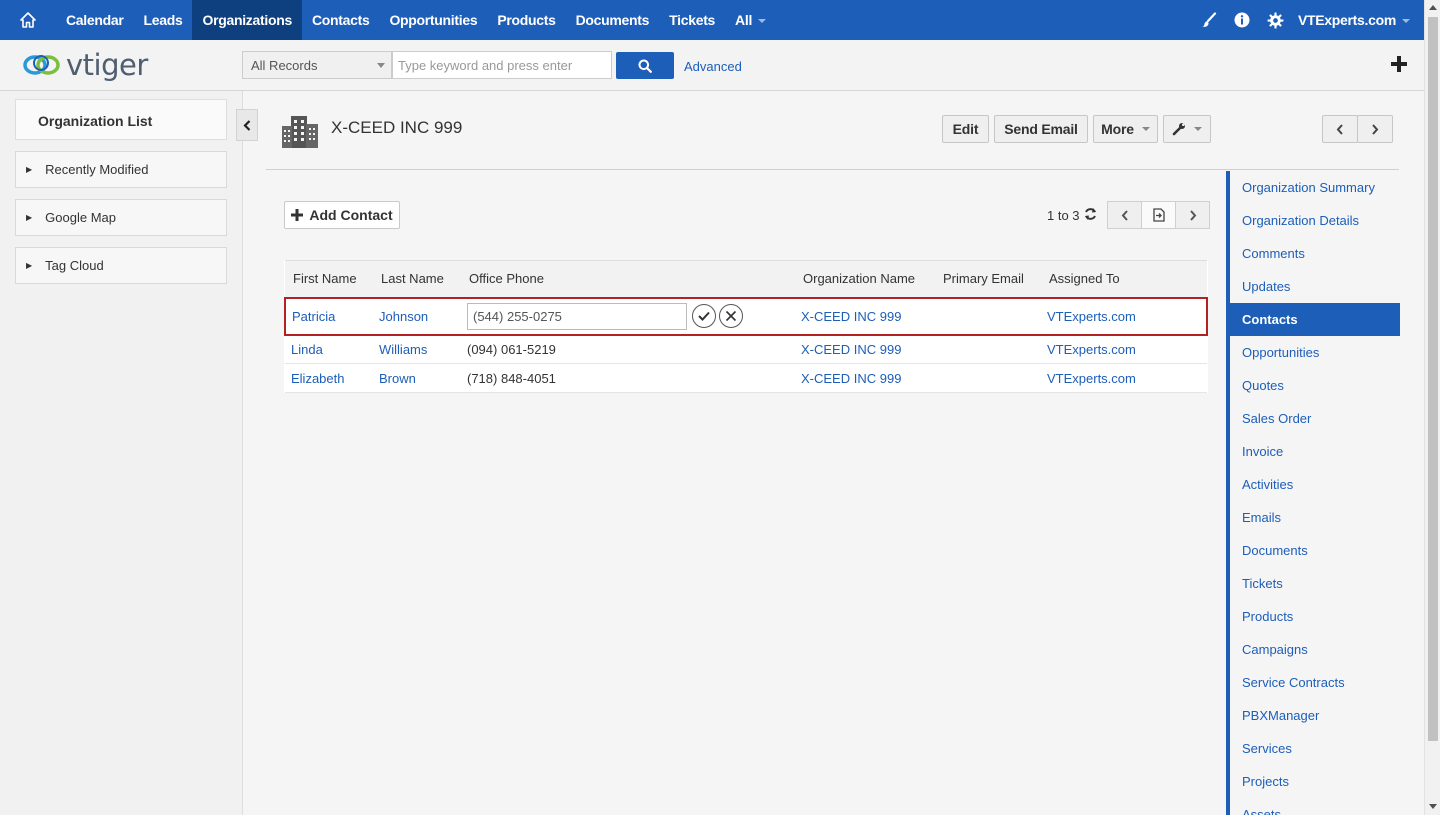 The height and width of the screenshot is (815, 1440). I want to click on chevron-left-icon, so click(247, 125).